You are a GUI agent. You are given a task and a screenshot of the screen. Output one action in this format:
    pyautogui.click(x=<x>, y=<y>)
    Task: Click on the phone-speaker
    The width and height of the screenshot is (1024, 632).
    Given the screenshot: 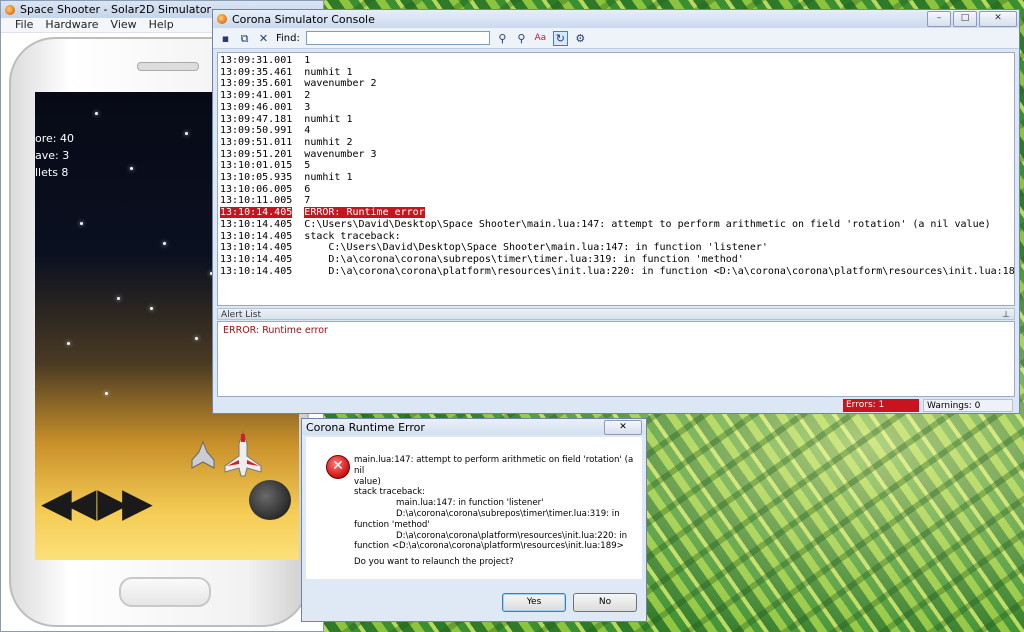 What is the action you would take?
    pyautogui.click(x=168, y=66)
    